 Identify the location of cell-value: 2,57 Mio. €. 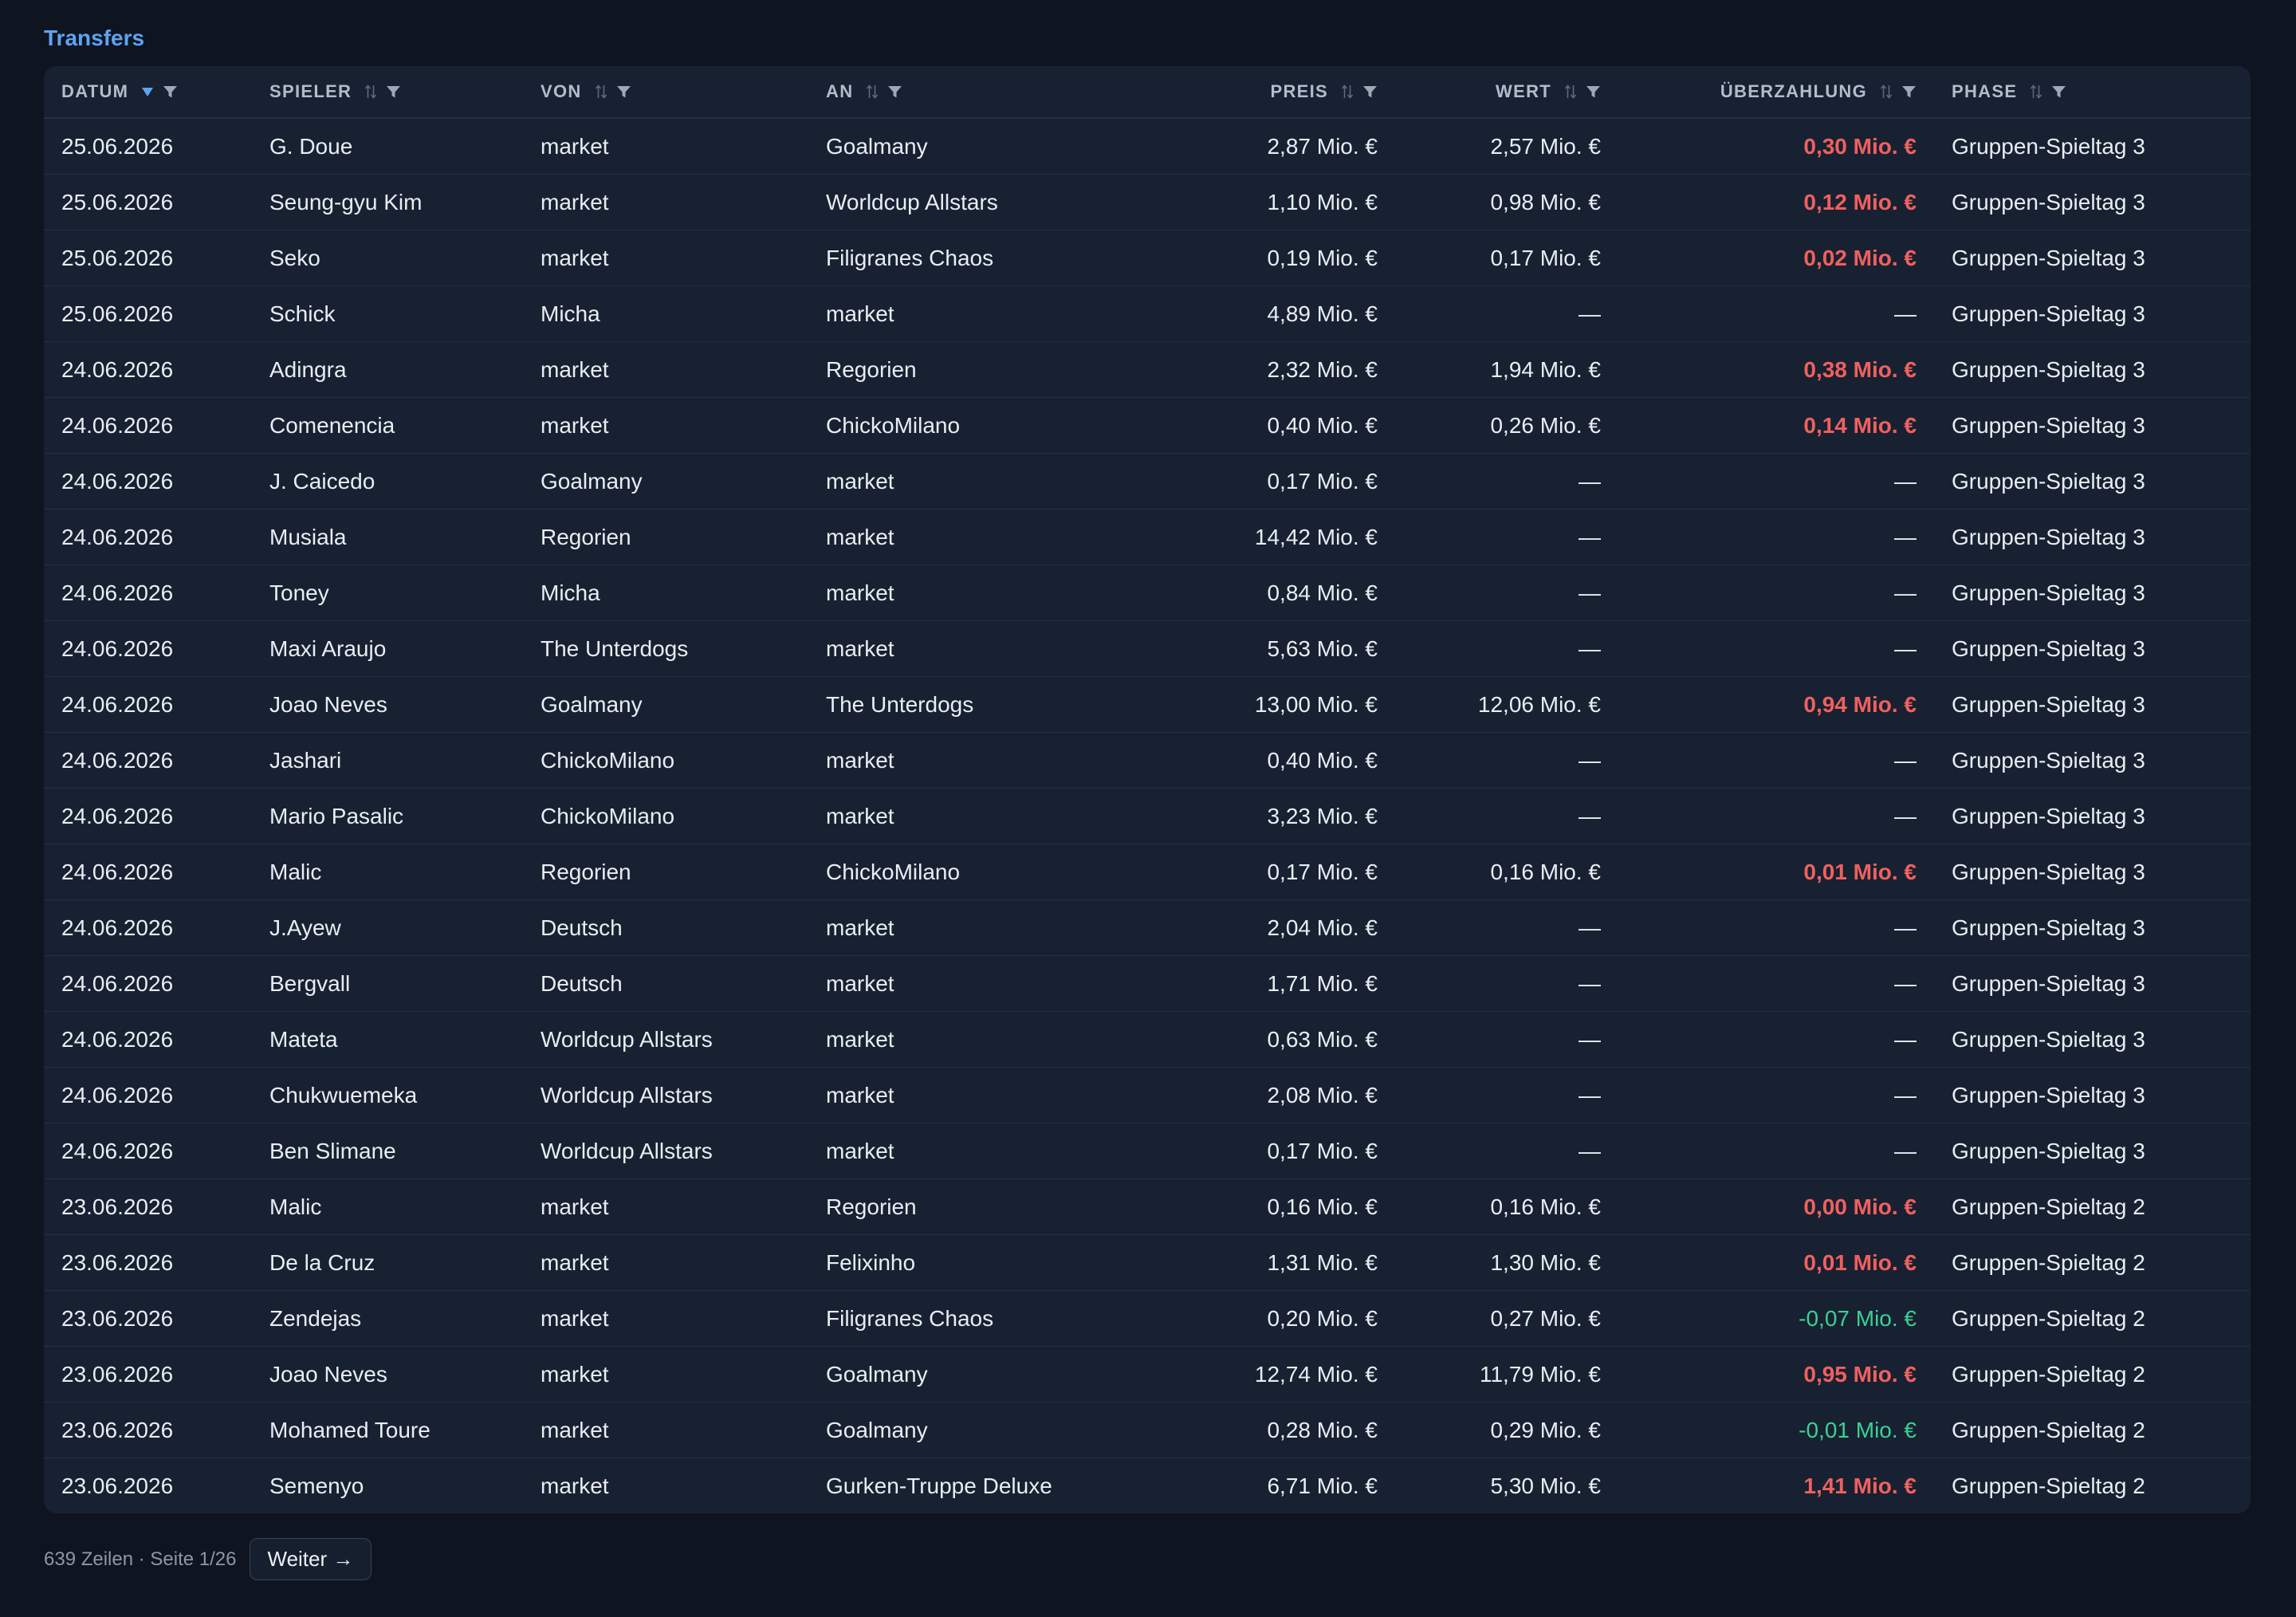
(1506, 147).